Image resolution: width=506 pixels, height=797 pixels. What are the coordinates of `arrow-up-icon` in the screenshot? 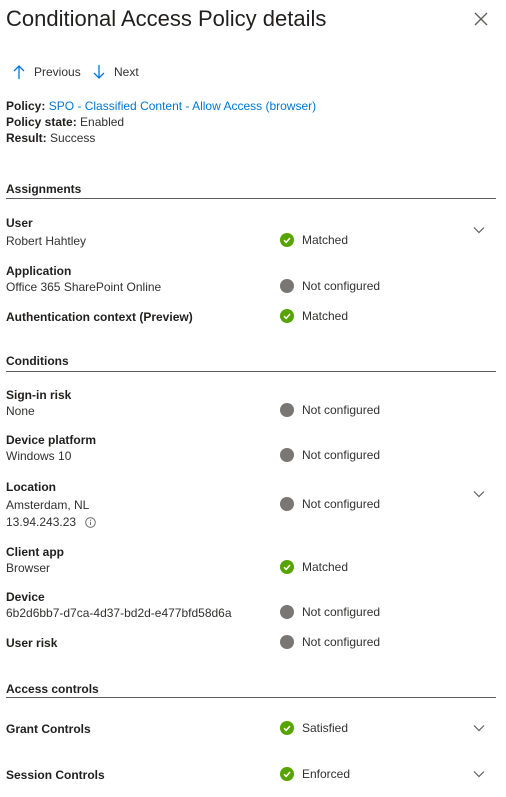 It's located at (19, 72).